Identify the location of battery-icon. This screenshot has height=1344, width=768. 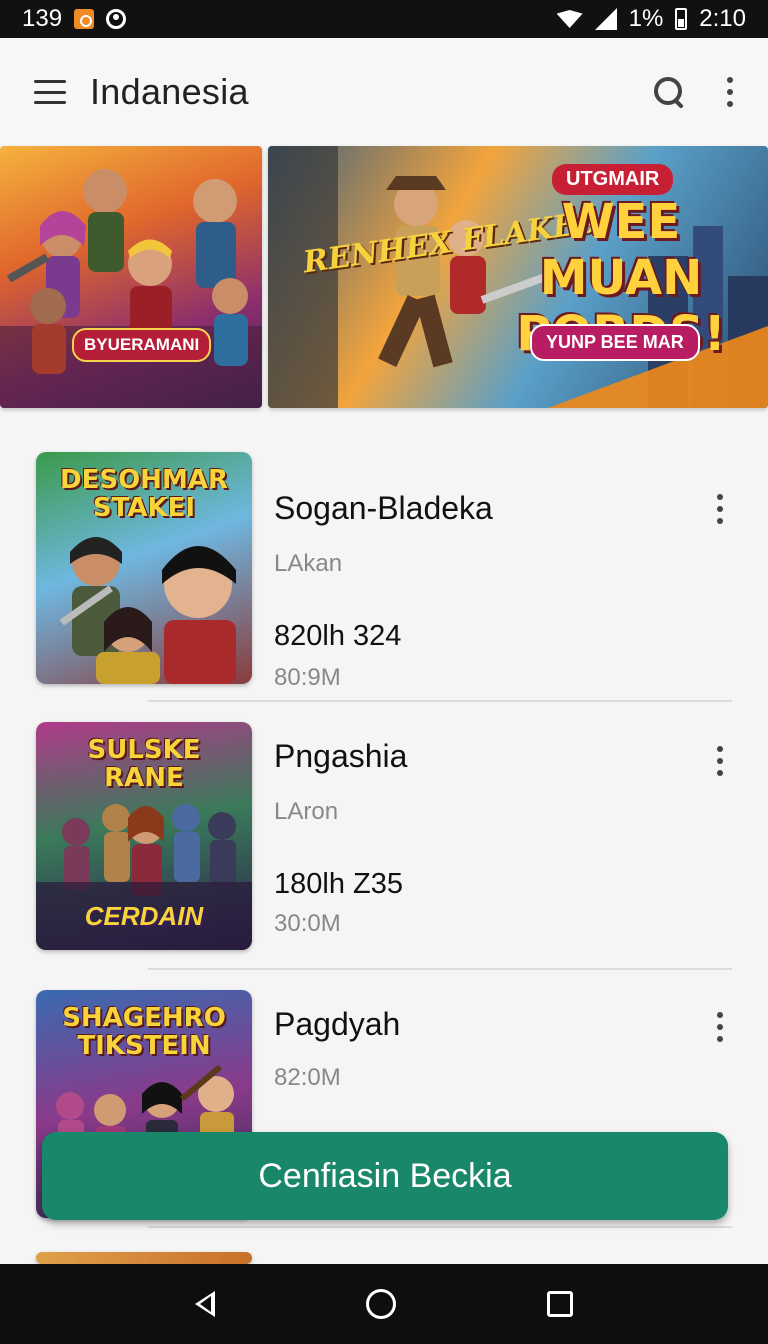
(681, 19).